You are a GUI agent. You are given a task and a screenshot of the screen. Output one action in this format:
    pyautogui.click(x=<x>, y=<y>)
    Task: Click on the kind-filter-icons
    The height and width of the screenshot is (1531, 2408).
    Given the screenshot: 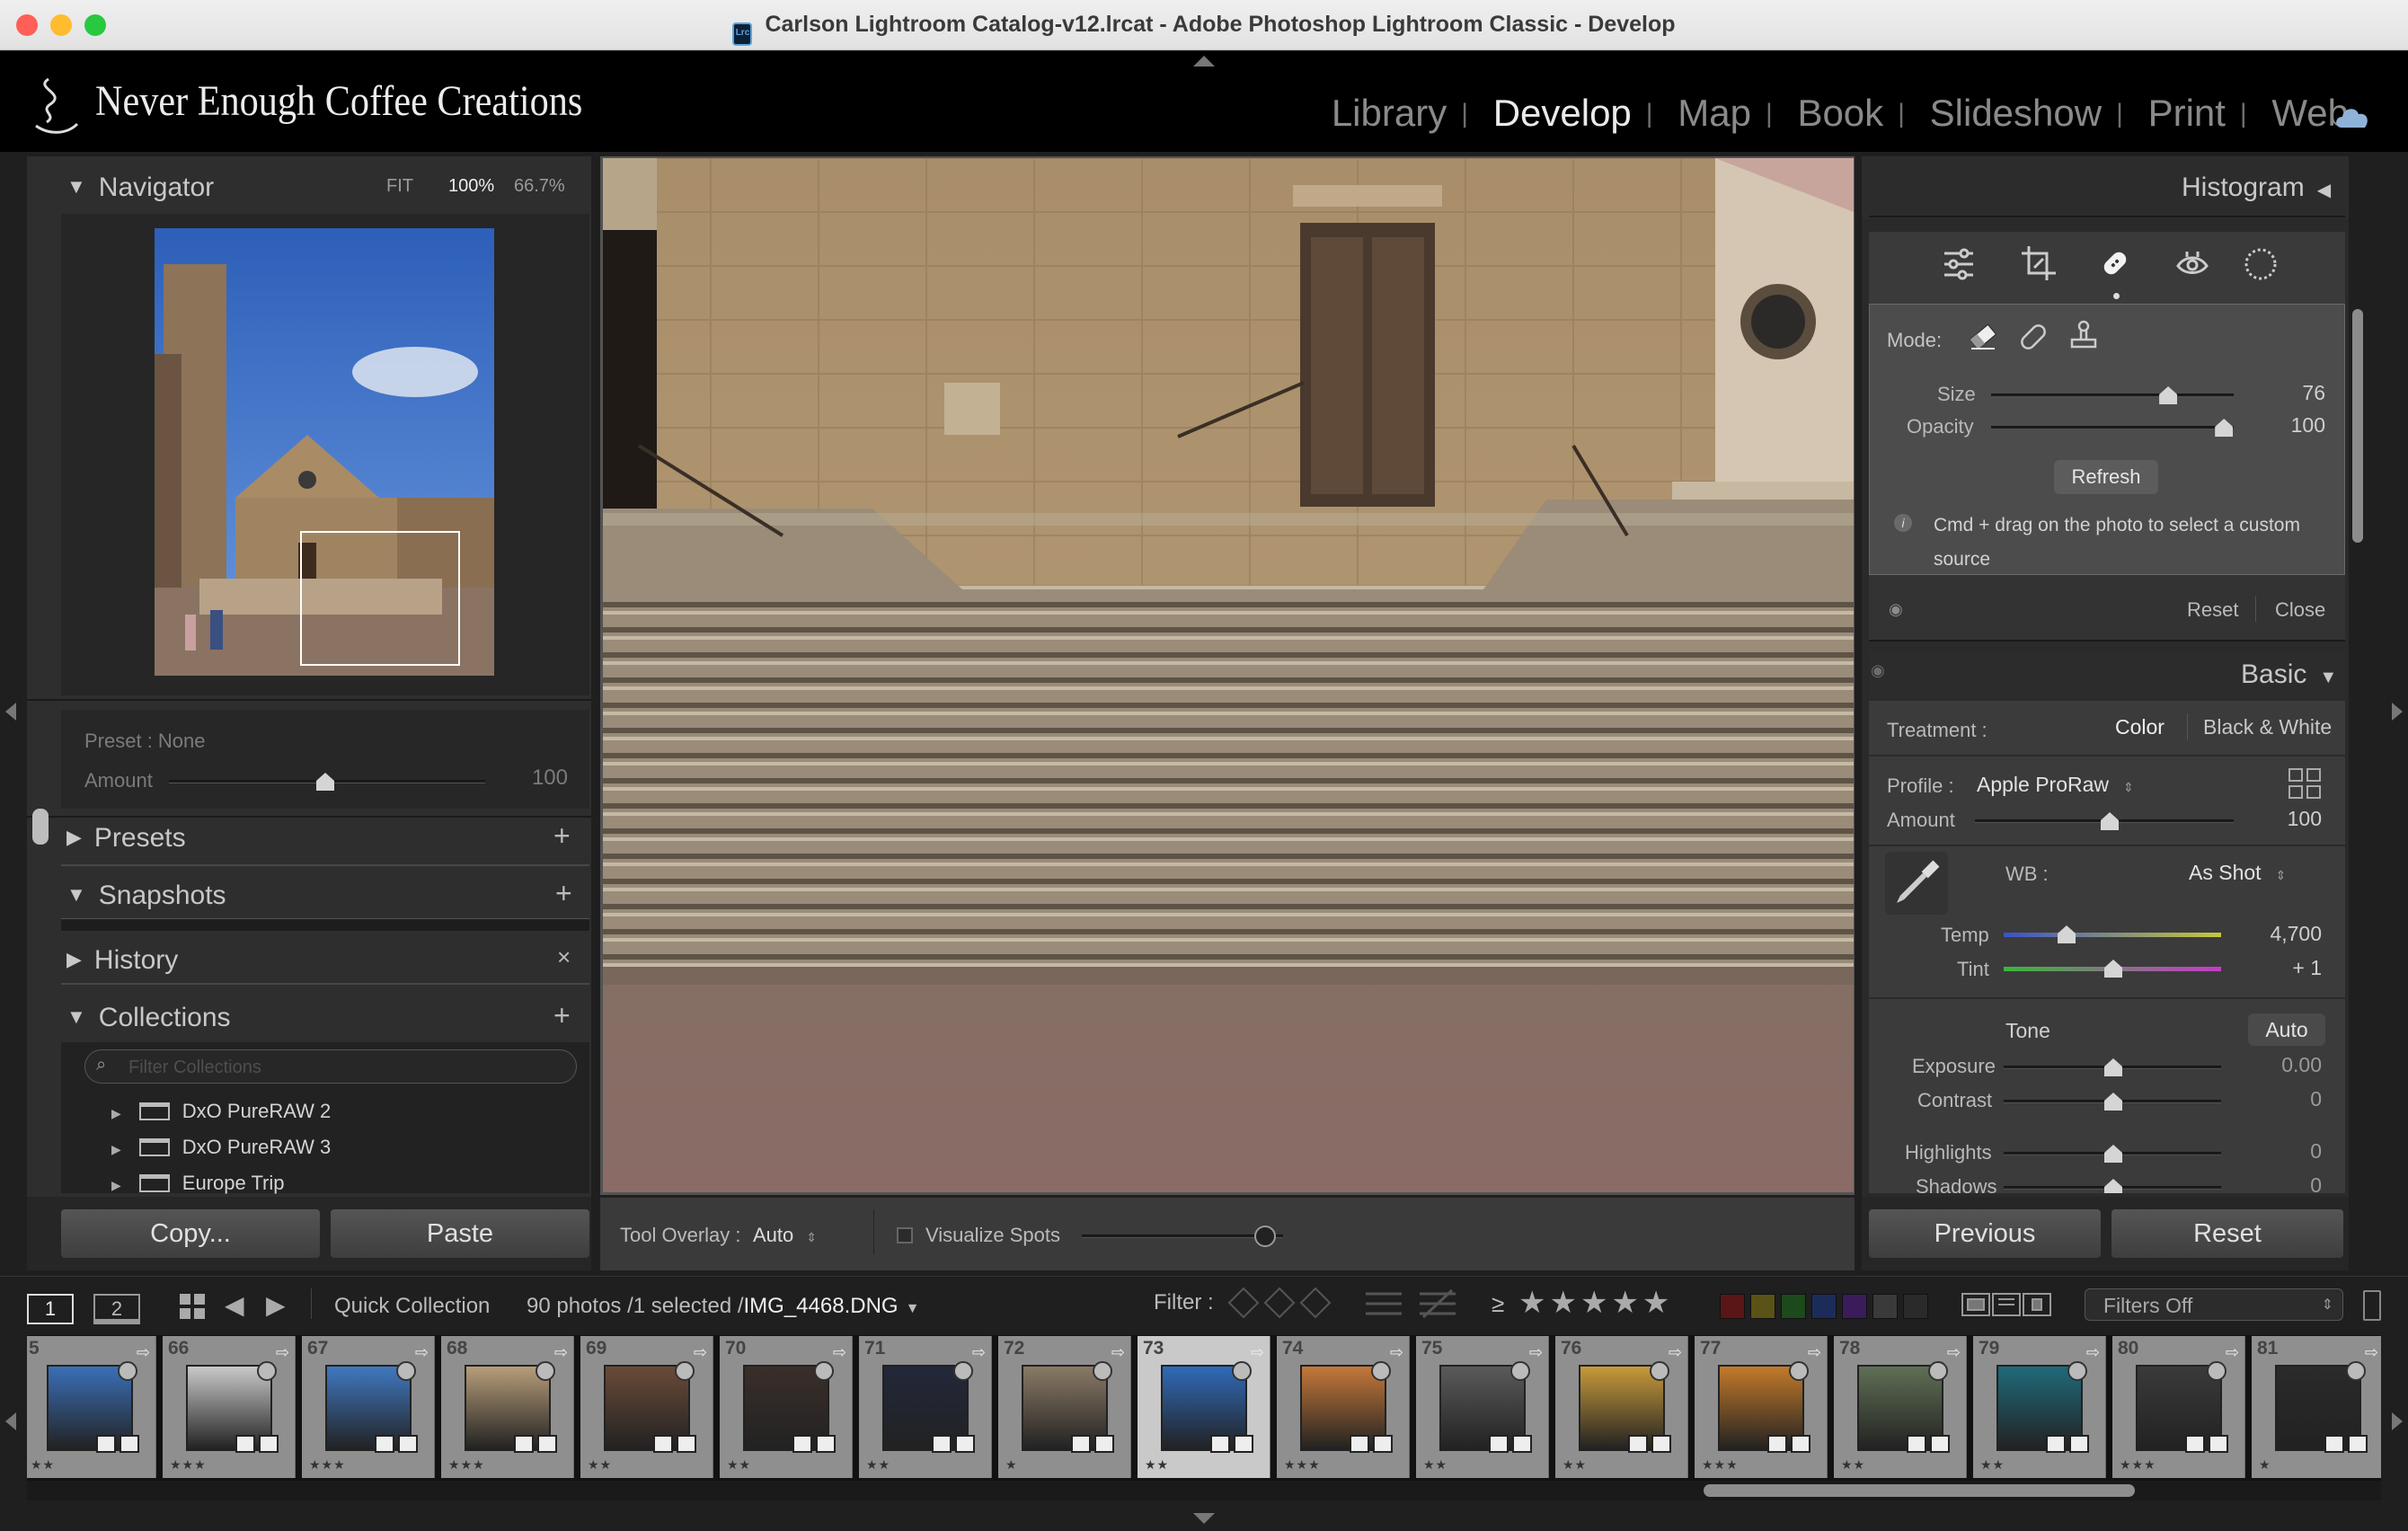 What is the action you would take?
    pyautogui.click(x=2006, y=1304)
    